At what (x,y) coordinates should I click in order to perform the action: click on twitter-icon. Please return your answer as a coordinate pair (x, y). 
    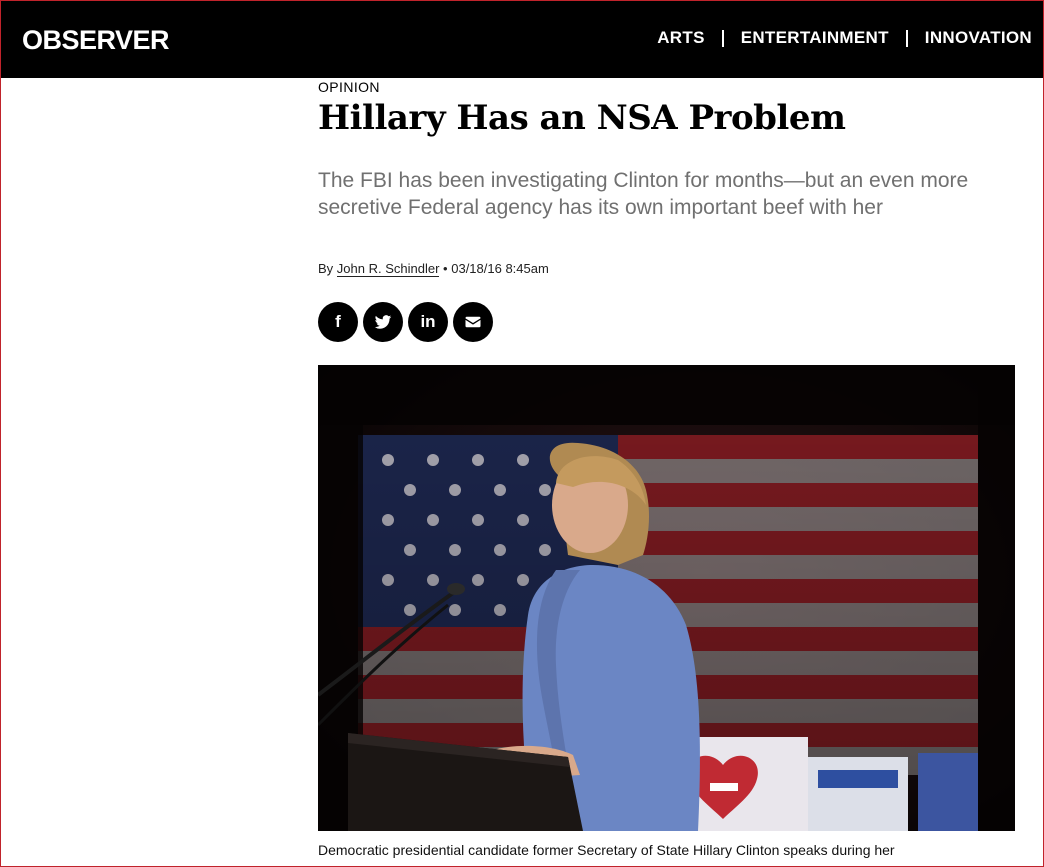
    Looking at the image, I should click on (383, 322).